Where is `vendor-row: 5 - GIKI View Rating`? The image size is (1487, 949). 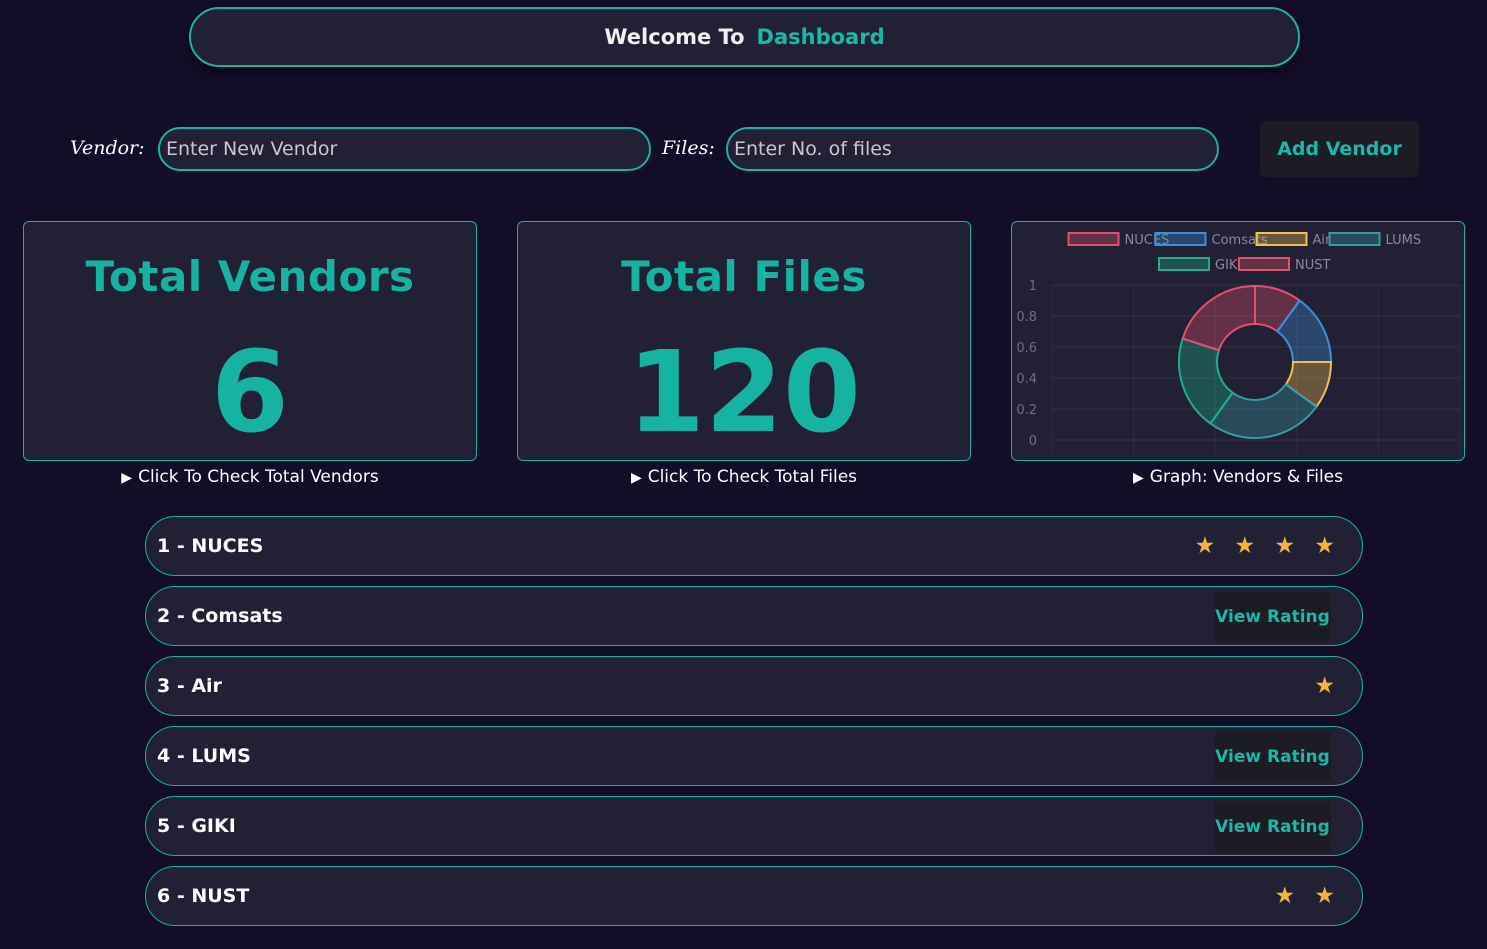
vendor-row: 5 - GIKI View Rating is located at coordinates (754, 826).